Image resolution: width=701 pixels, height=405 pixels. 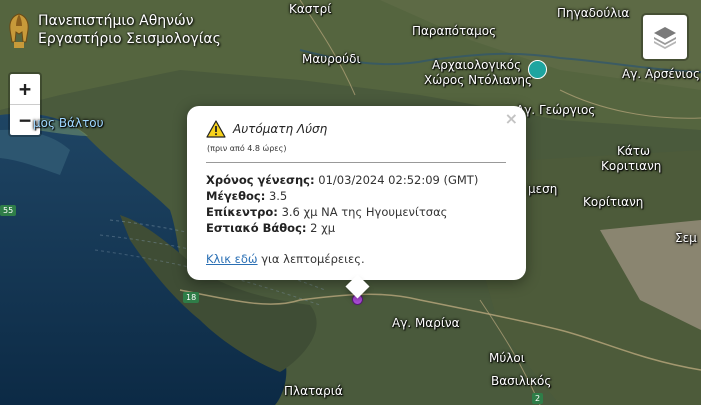 I want to click on popup-title: Αυτόματη Λύση, so click(x=280, y=129).